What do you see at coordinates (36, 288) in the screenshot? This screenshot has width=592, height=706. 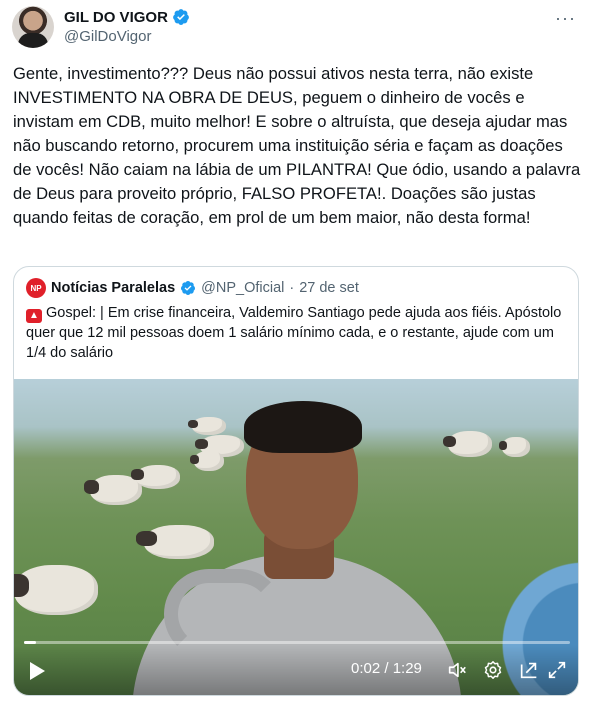 I see `np-logo-avatar: NP` at bounding box center [36, 288].